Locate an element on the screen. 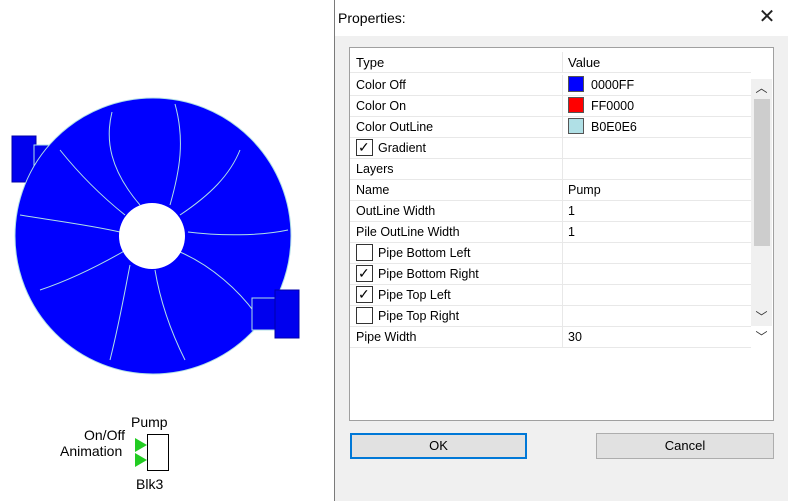 The width and height of the screenshot is (788, 501). grid-header: Type Value is located at coordinates (561, 62).